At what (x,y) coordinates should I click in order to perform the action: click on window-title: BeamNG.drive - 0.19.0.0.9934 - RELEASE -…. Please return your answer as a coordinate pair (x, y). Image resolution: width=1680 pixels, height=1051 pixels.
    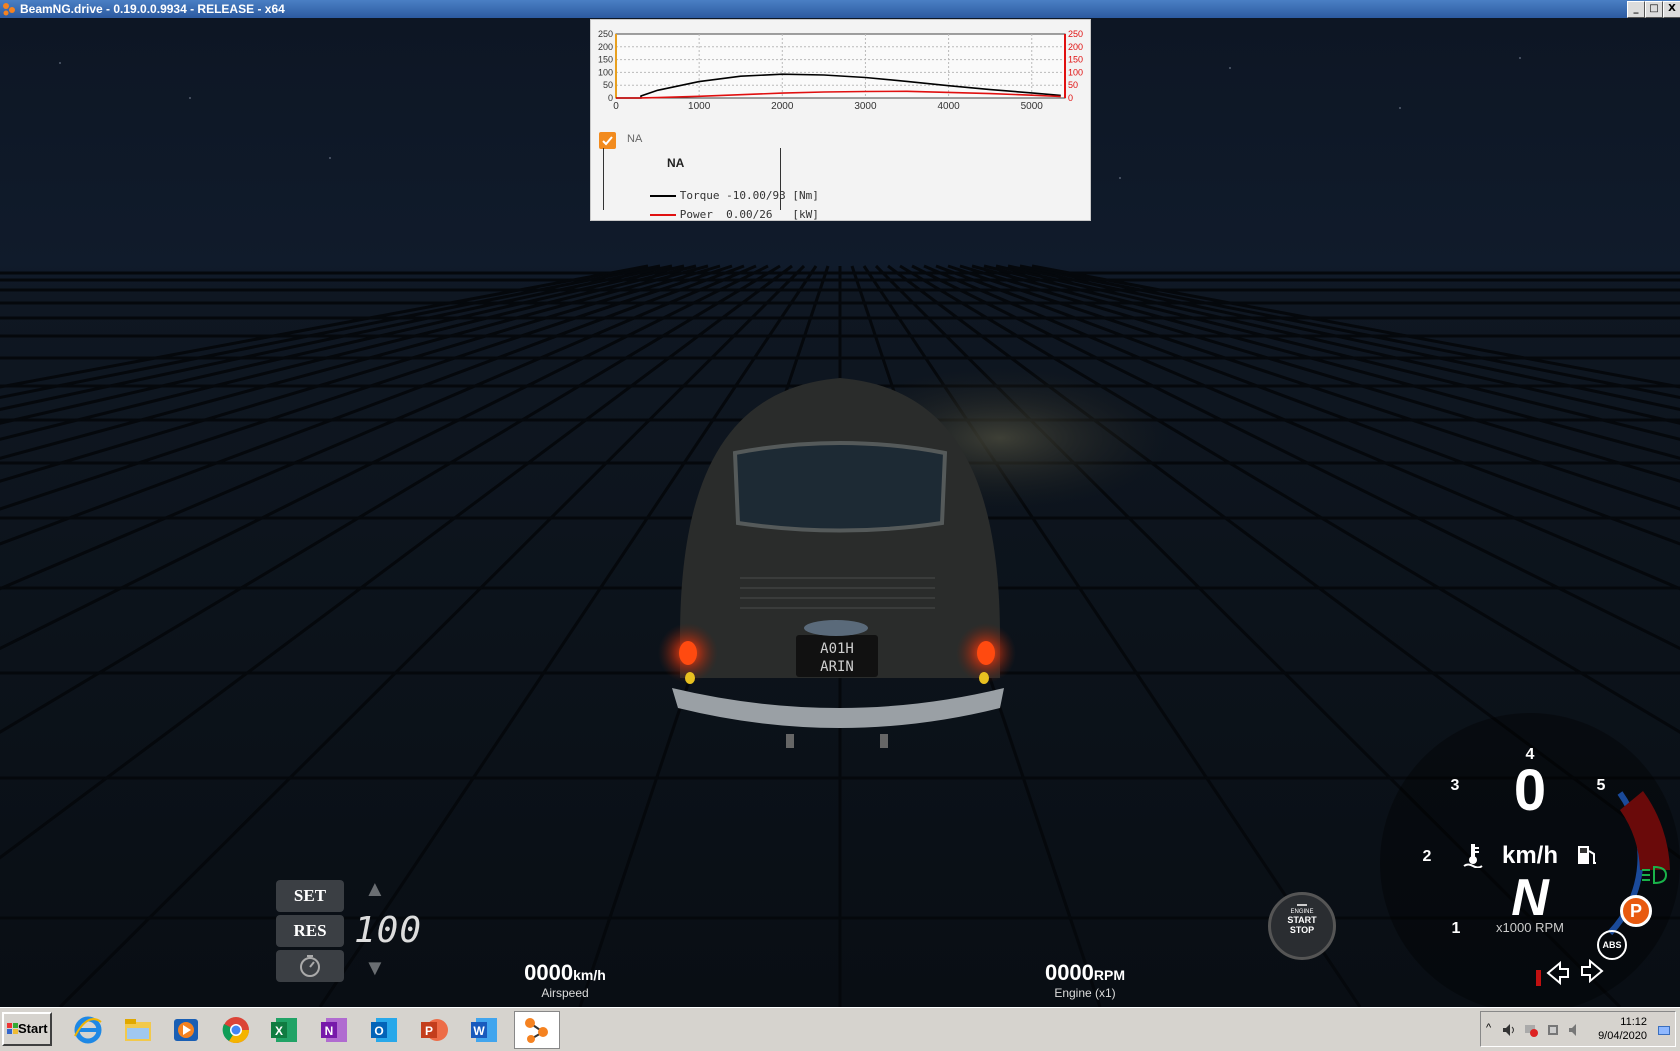
    Looking at the image, I should click on (152, 9).